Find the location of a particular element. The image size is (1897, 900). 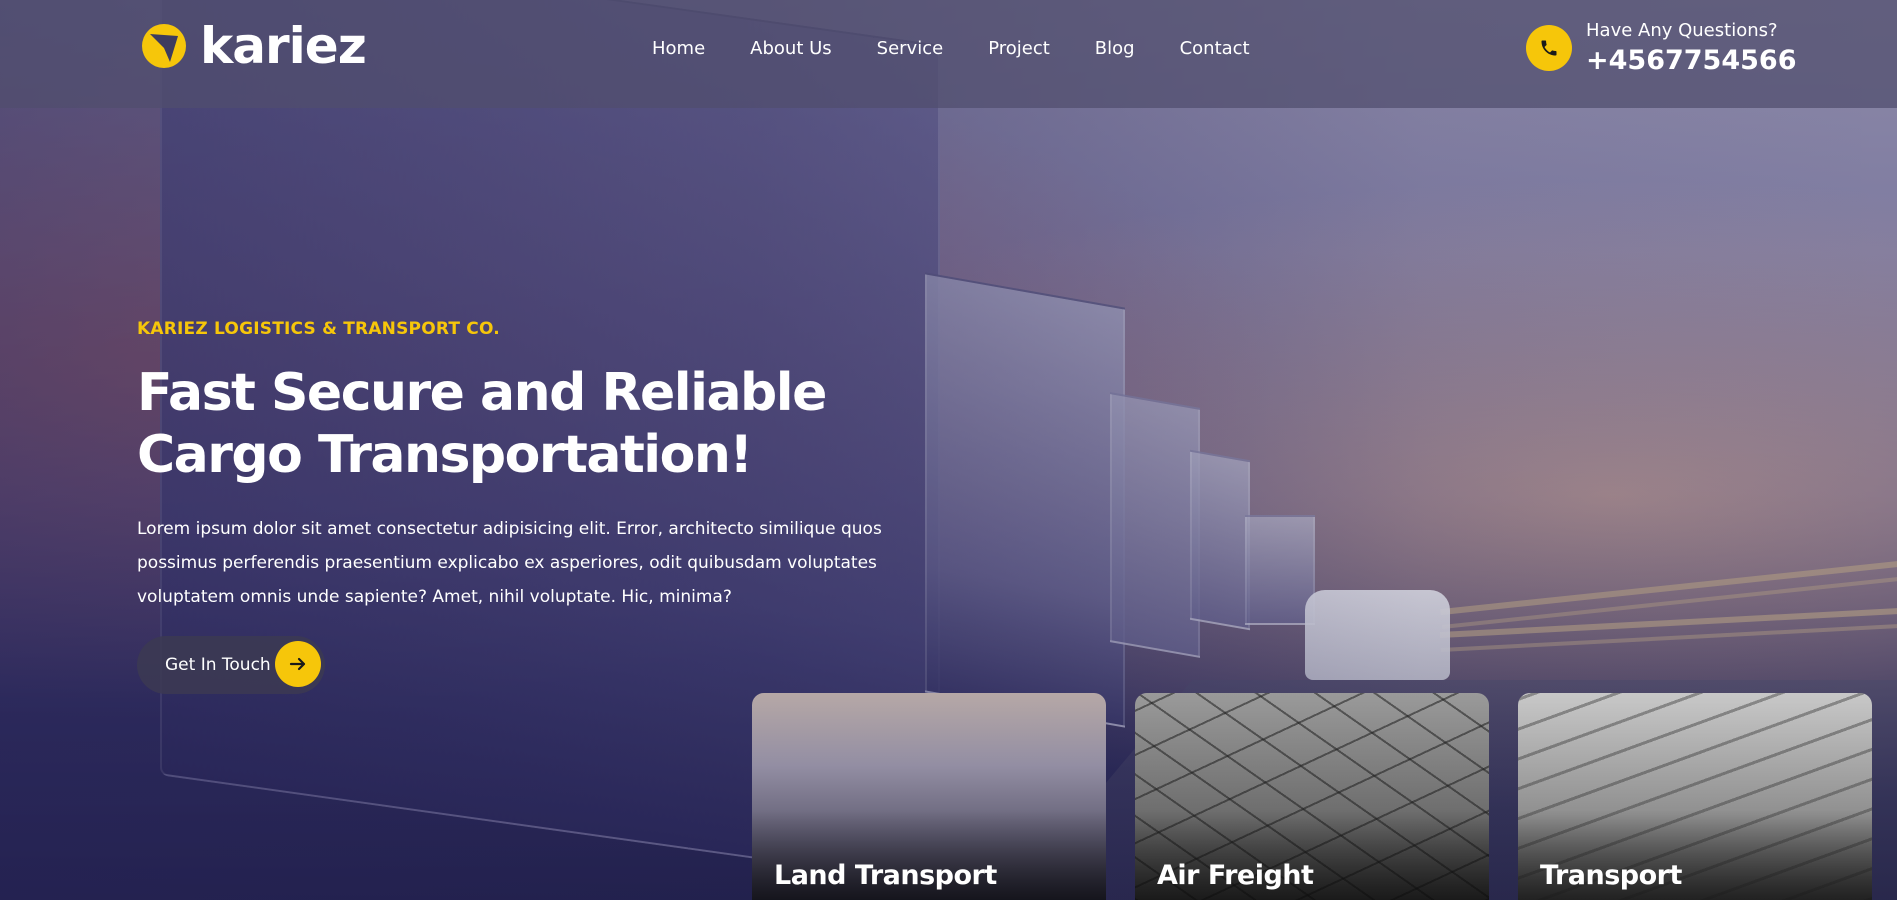

contact-text: Have Any Questions? +4567754566 is located at coordinates (1691, 48).